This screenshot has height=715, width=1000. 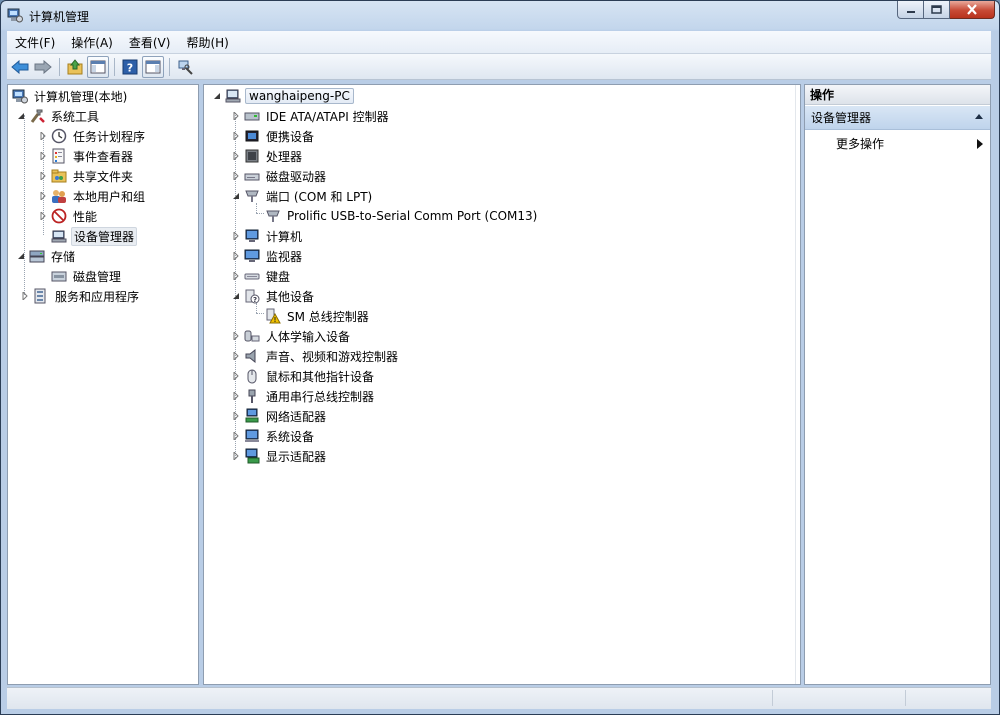 I want to click on device-category-sound: 声音、视频和游戏控制器, so click(x=315, y=356).